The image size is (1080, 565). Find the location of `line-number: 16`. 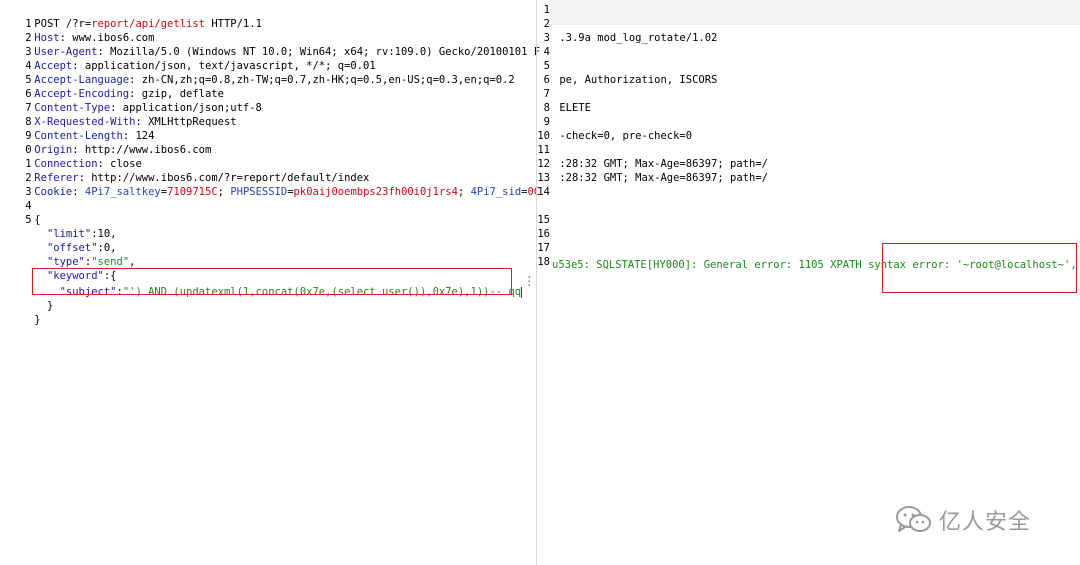

line-number: 16 is located at coordinates (543, 234).